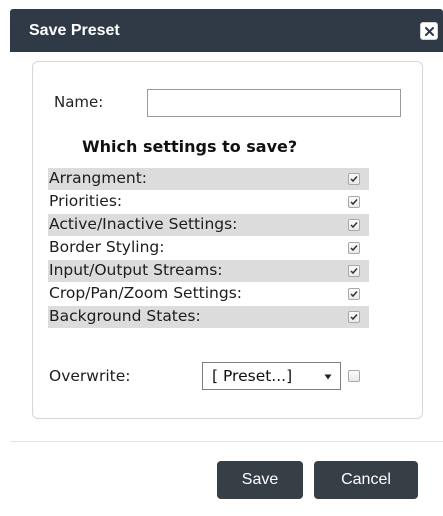 This screenshot has height=516, width=443. What do you see at coordinates (226, 30) in the screenshot?
I see `dialog-titlebar: Save Preset` at bounding box center [226, 30].